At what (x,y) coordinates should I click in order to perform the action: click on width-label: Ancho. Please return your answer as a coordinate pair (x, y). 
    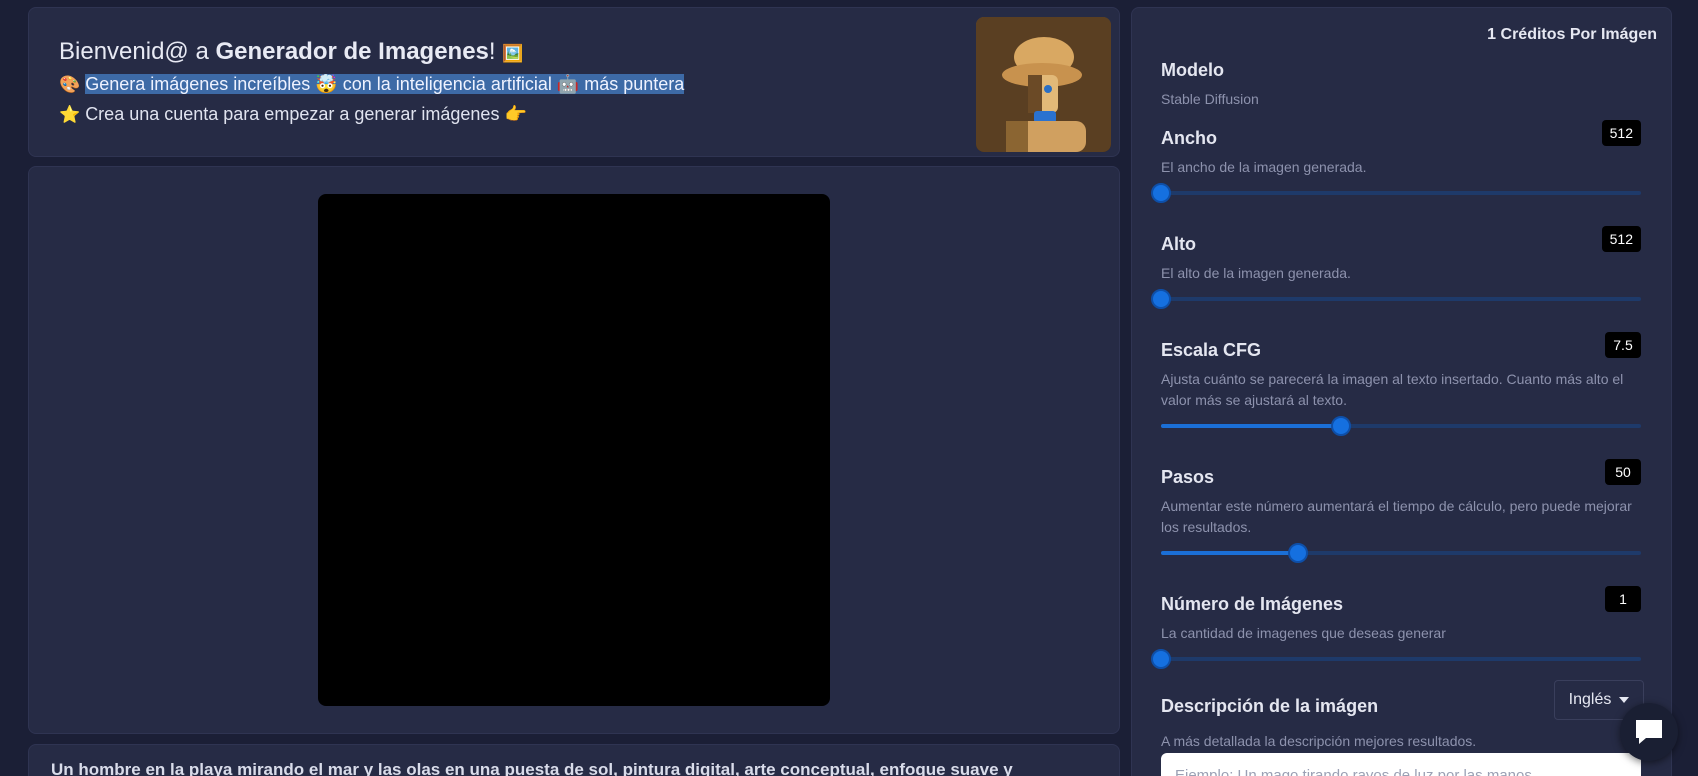
    Looking at the image, I should click on (1189, 138).